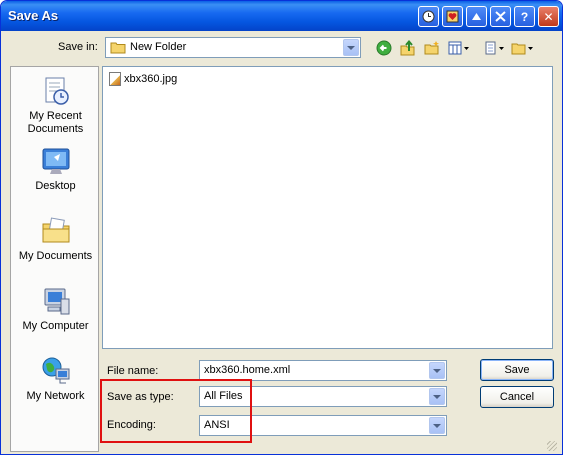 This screenshot has height=455, width=563. Describe the element at coordinates (548, 16) in the screenshot. I see `close-icon: ✕` at that location.